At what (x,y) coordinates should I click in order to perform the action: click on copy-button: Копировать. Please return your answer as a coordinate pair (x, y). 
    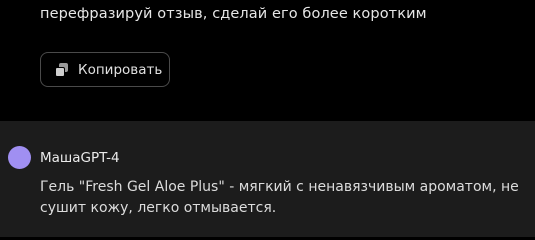
    Looking at the image, I should click on (105, 69).